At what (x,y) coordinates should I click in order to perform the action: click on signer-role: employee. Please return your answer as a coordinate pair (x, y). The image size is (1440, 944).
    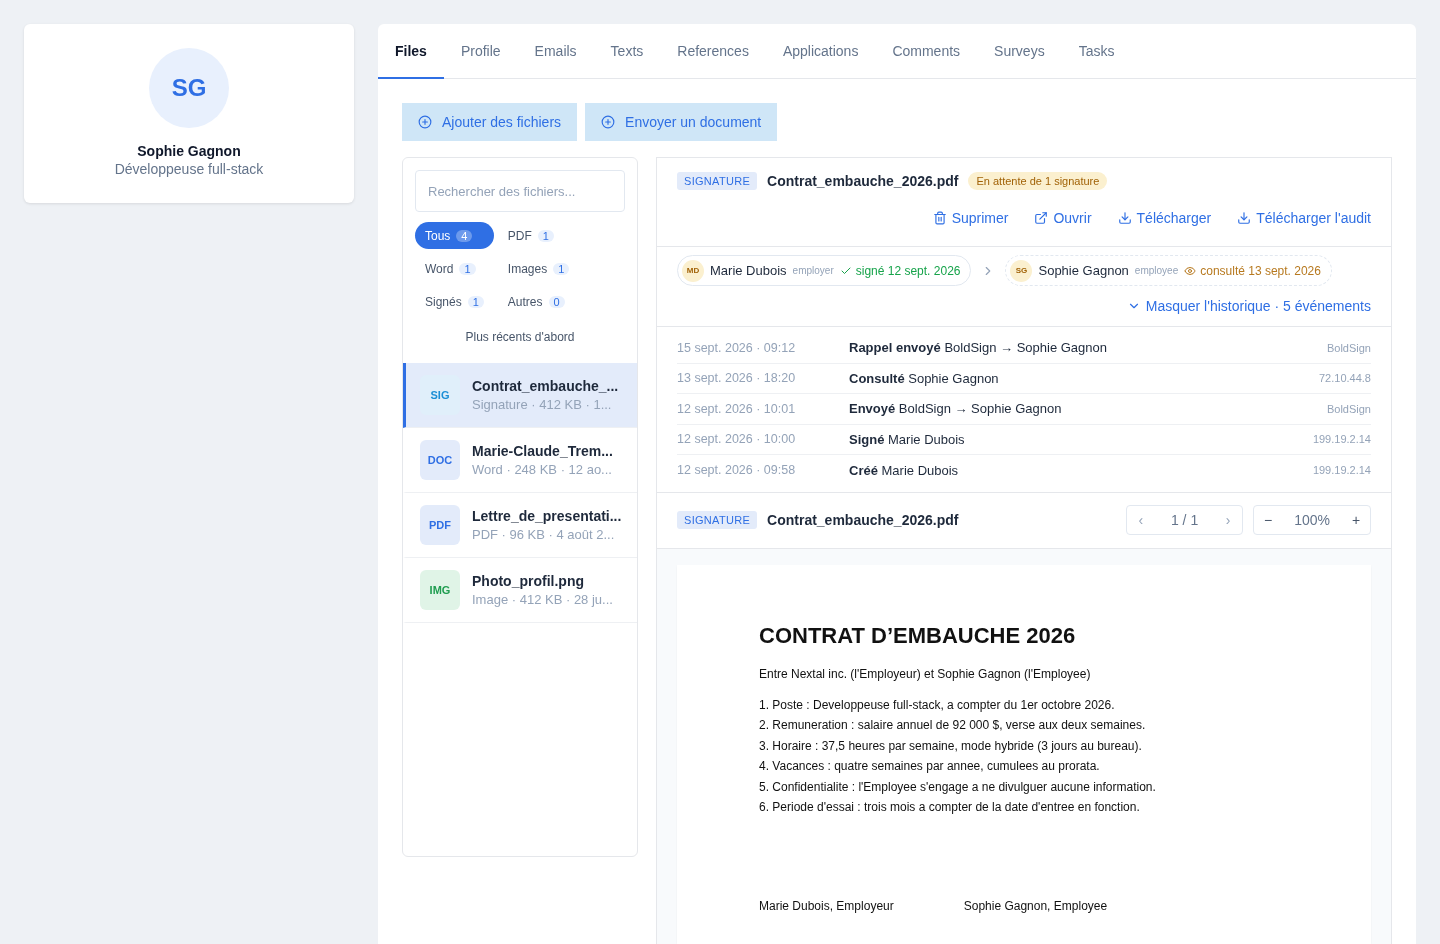
    Looking at the image, I should click on (1156, 270).